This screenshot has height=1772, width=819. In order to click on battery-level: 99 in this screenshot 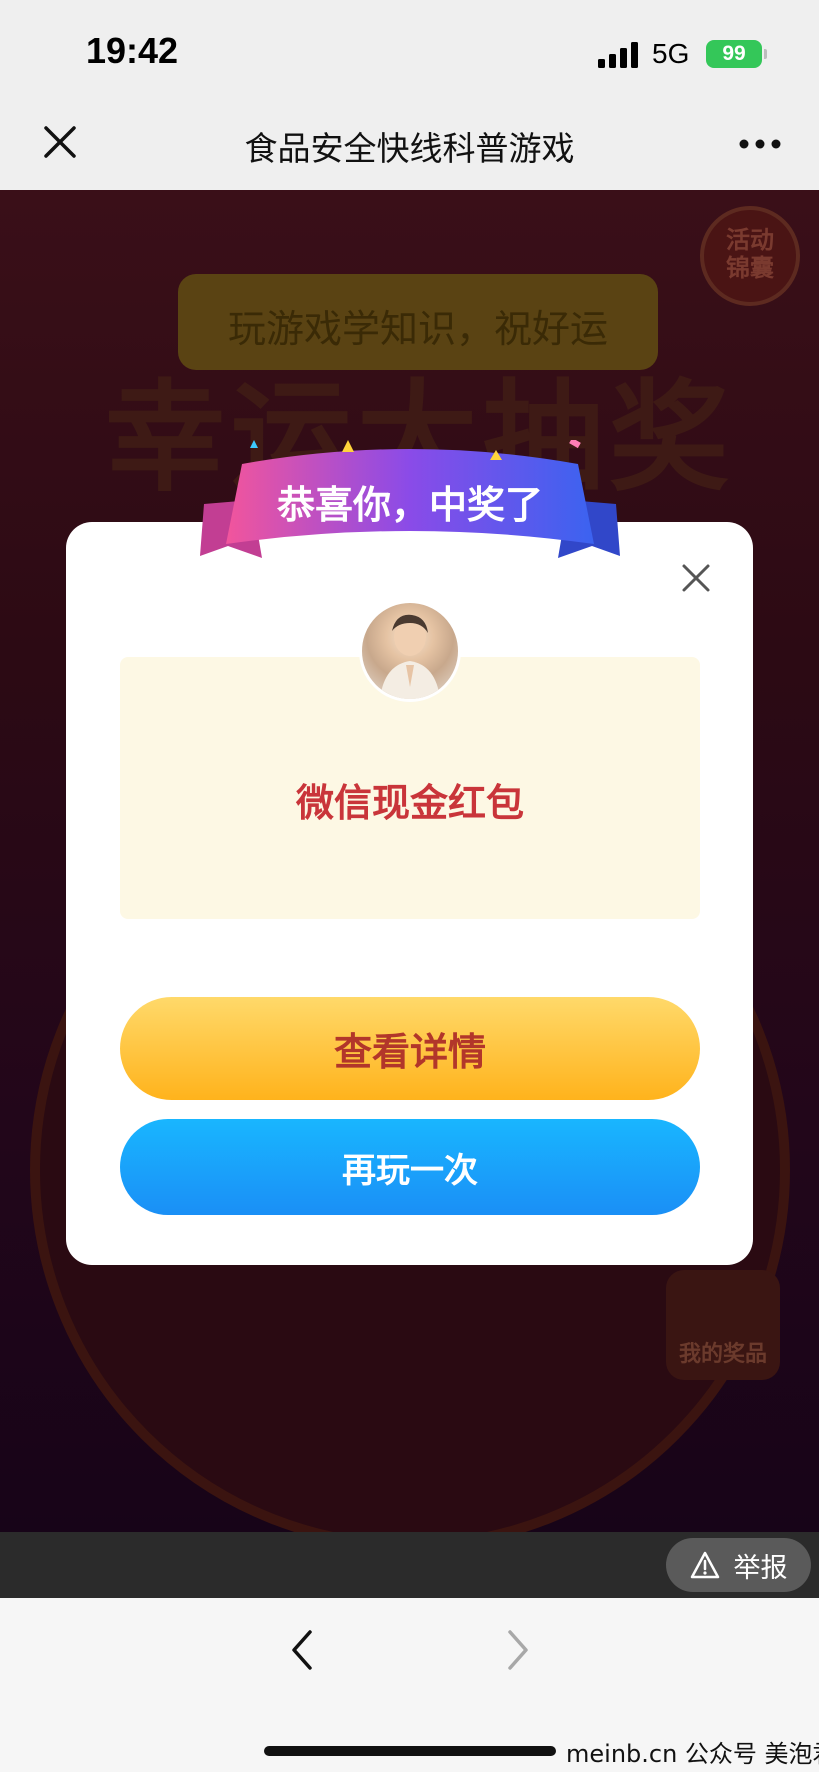, I will do `click(734, 53)`.